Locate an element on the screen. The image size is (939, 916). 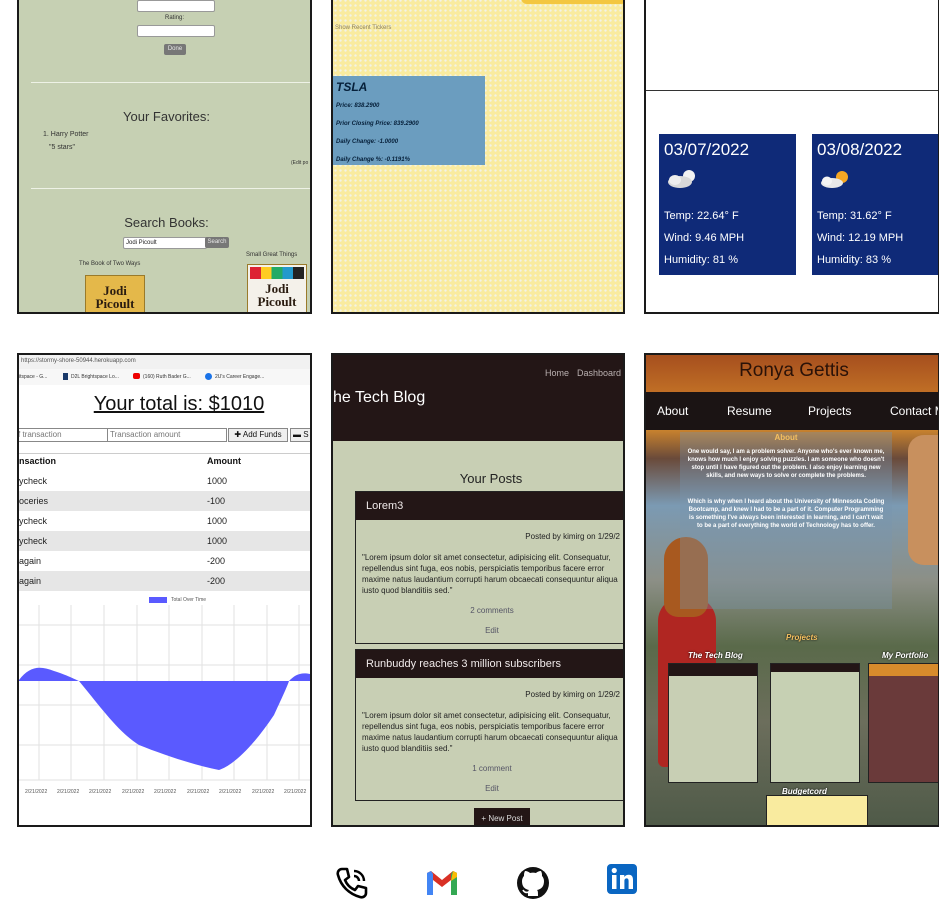
forecast-date: 03/08/2022 is located at coordinates (860, 149).